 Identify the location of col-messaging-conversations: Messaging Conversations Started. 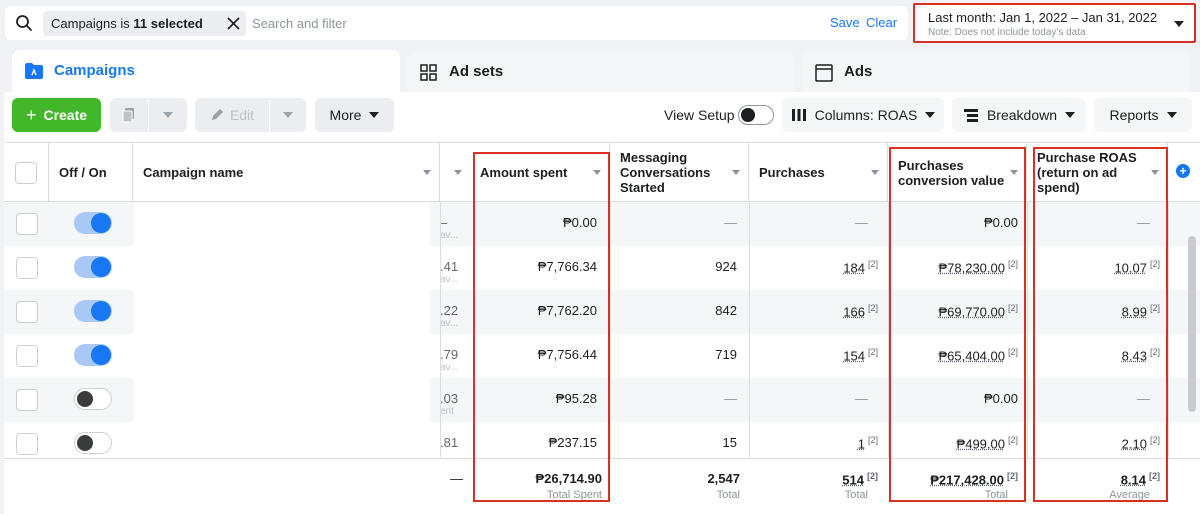
(679, 172).